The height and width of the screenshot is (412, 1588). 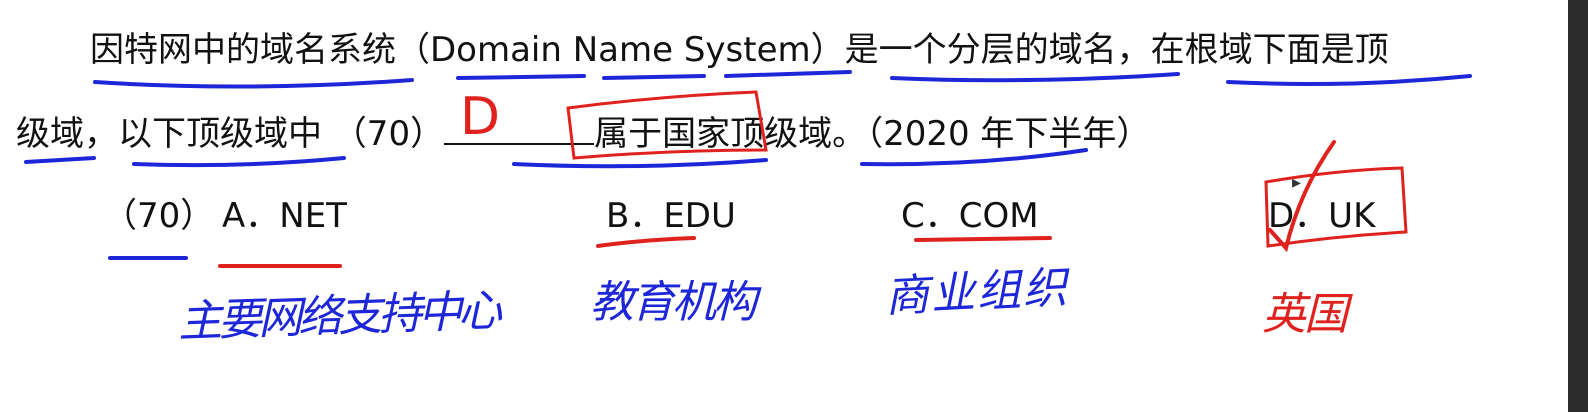 I want to click on side-strip, so click(x=1578, y=206).